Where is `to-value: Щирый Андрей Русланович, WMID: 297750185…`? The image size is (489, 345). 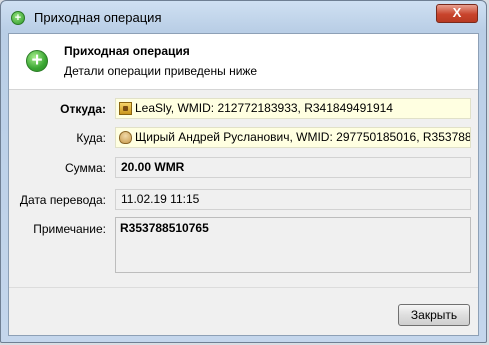
to-value: Щирый Андрей Русланович, WMID: 297750185… is located at coordinates (303, 137).